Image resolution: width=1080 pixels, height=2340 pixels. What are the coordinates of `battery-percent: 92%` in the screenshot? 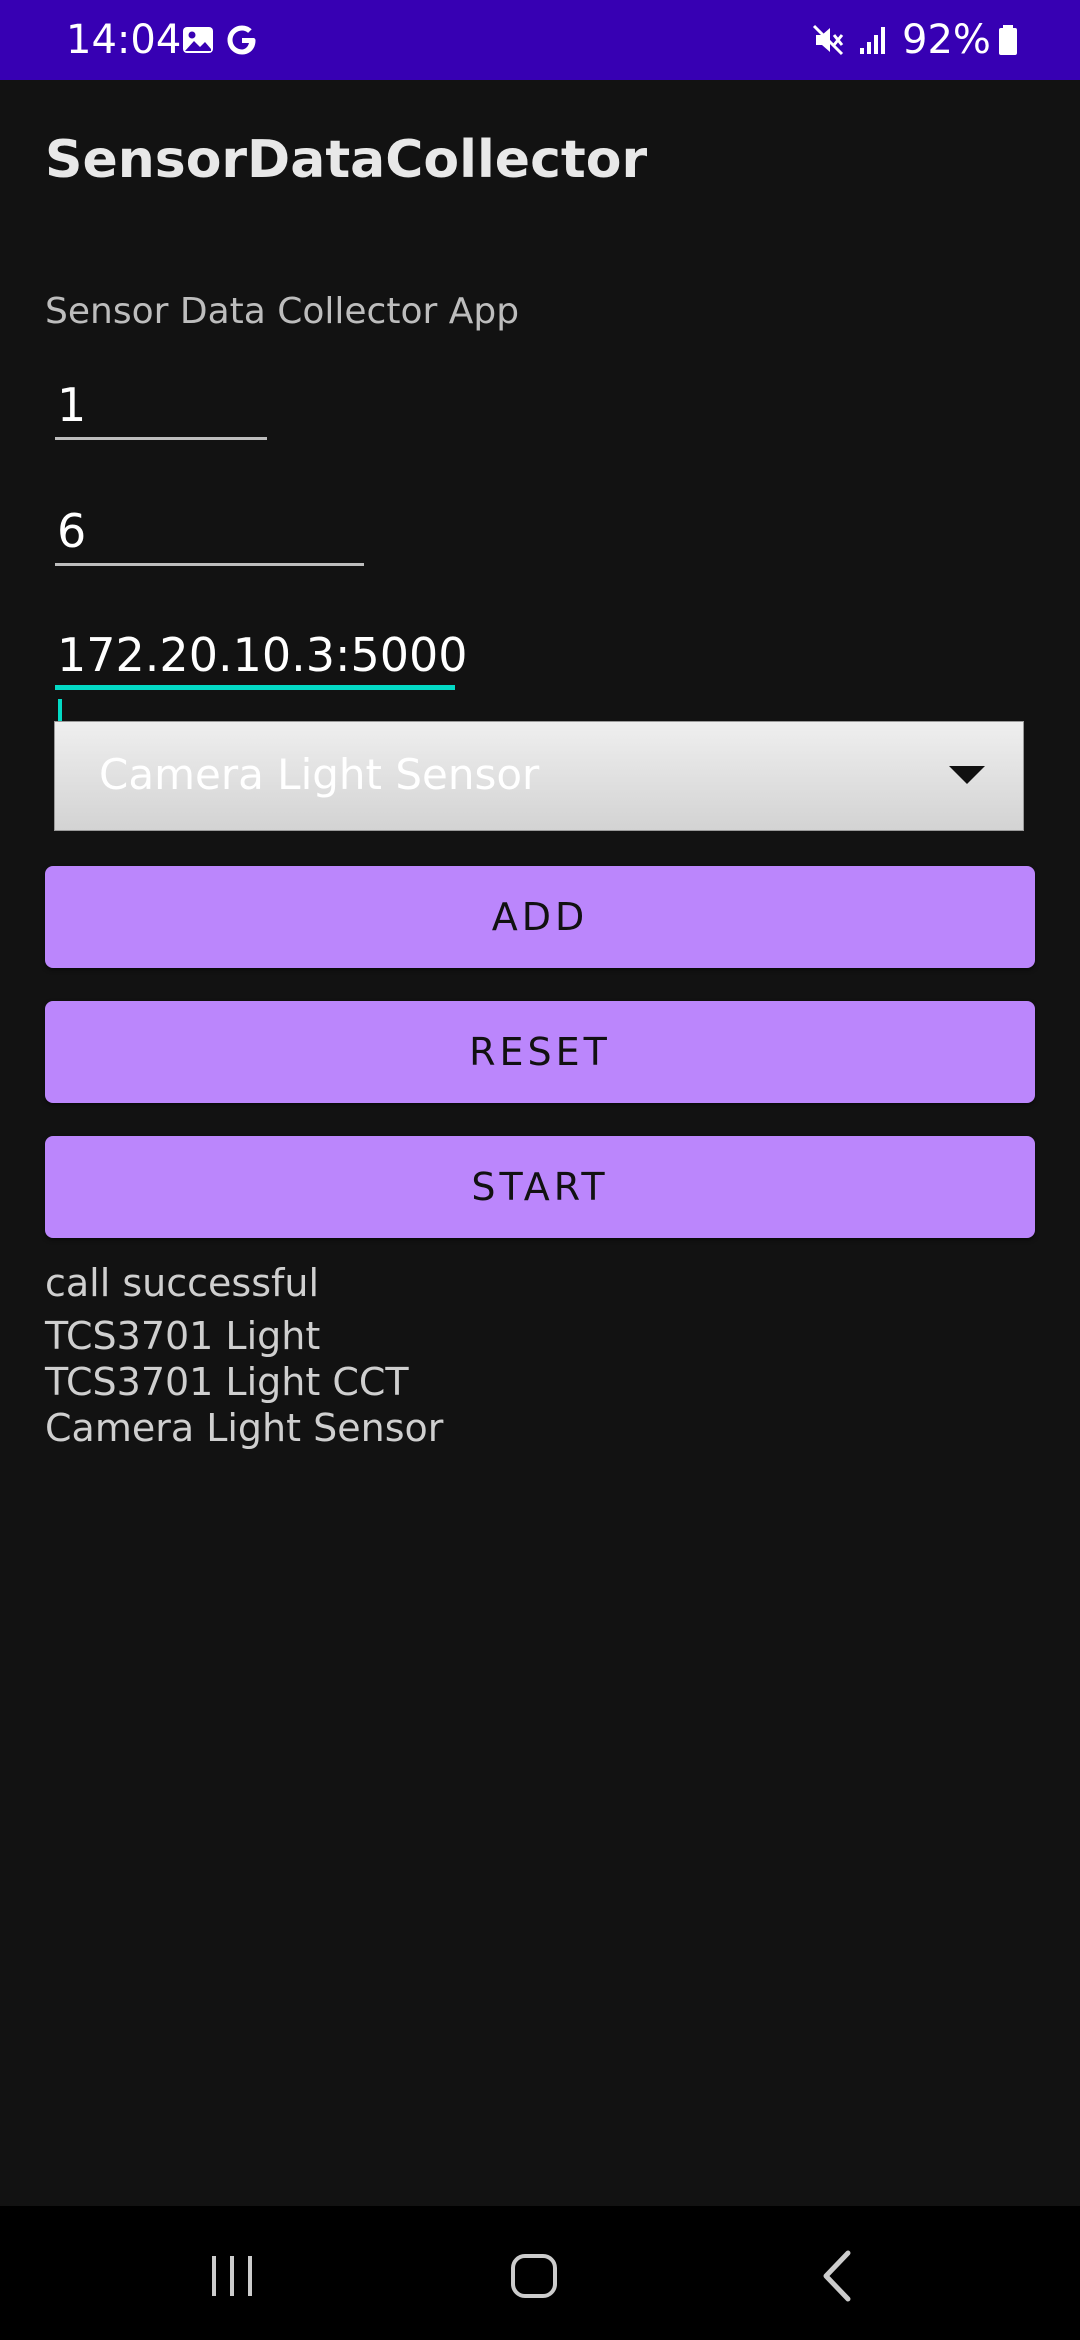 It's located at (946, 40).